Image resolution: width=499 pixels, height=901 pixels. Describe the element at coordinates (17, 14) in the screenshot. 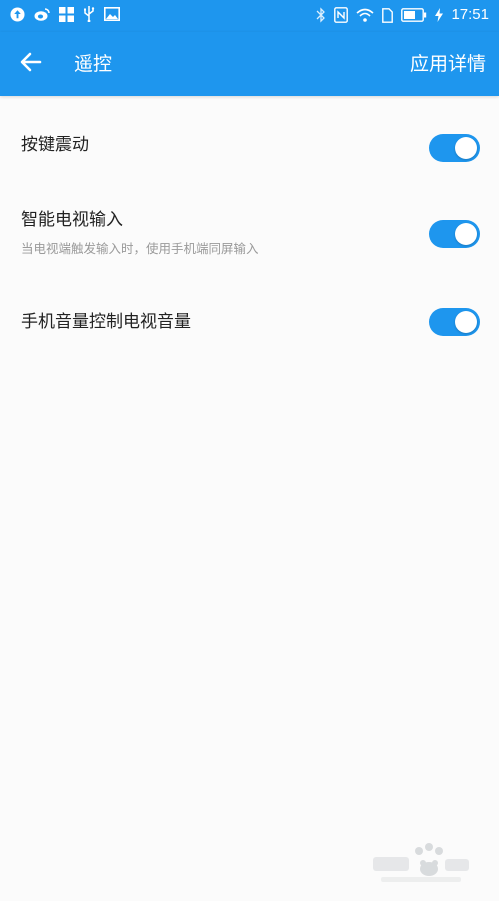

I see `upload-icon` at that location.